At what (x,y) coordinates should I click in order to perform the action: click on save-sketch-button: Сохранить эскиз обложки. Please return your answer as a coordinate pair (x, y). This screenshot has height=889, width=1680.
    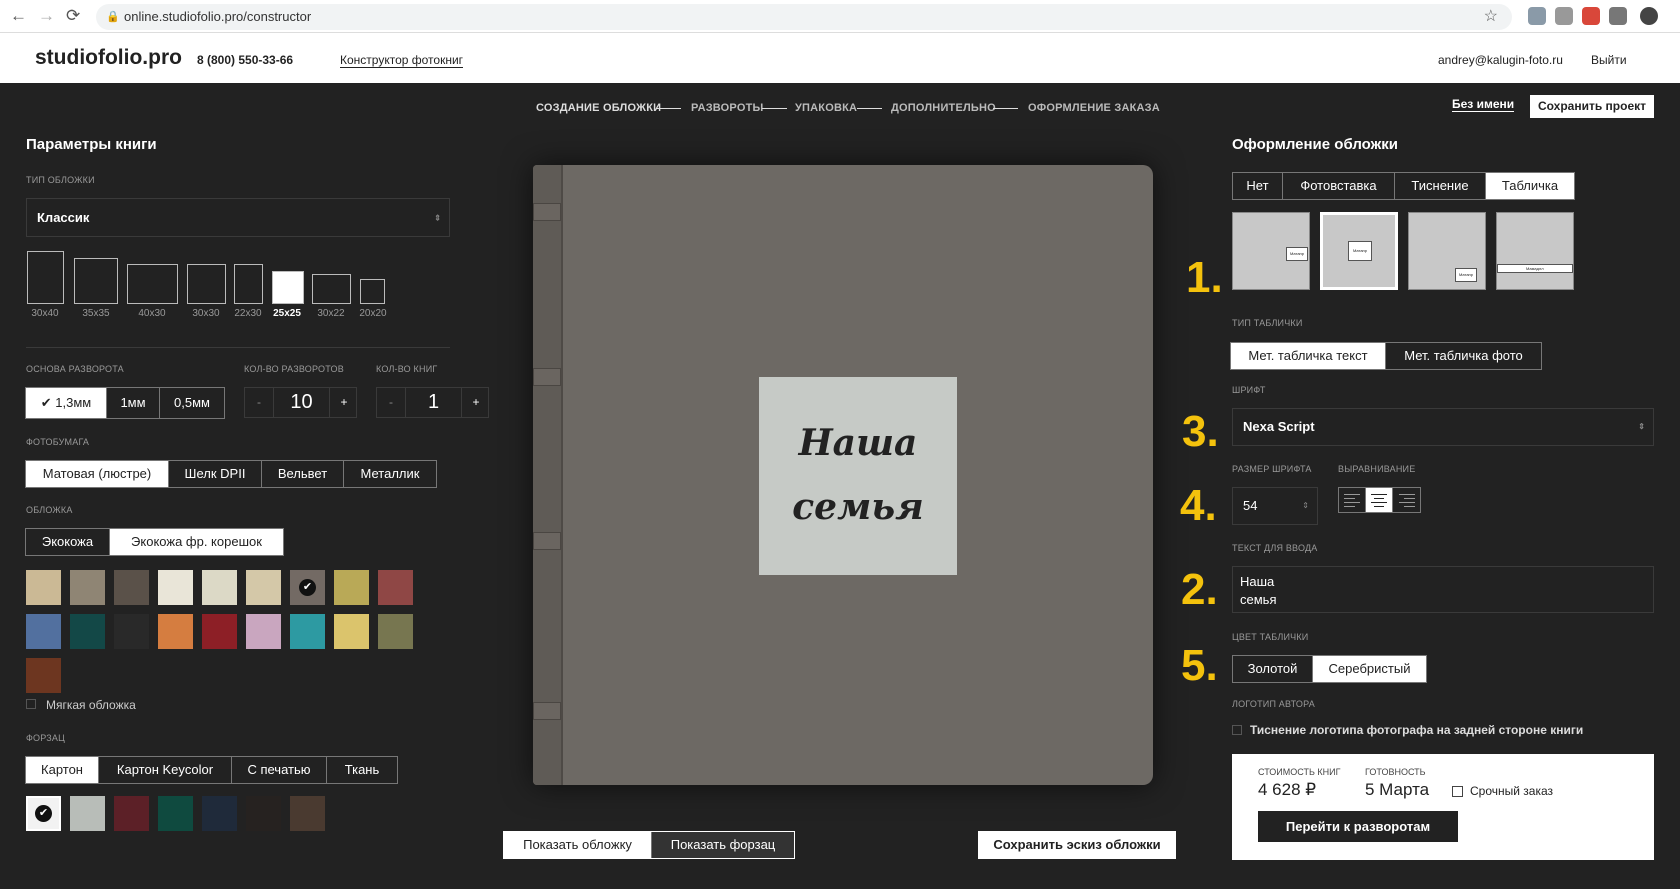
    Looking at the image, I should click on (1077, 845).